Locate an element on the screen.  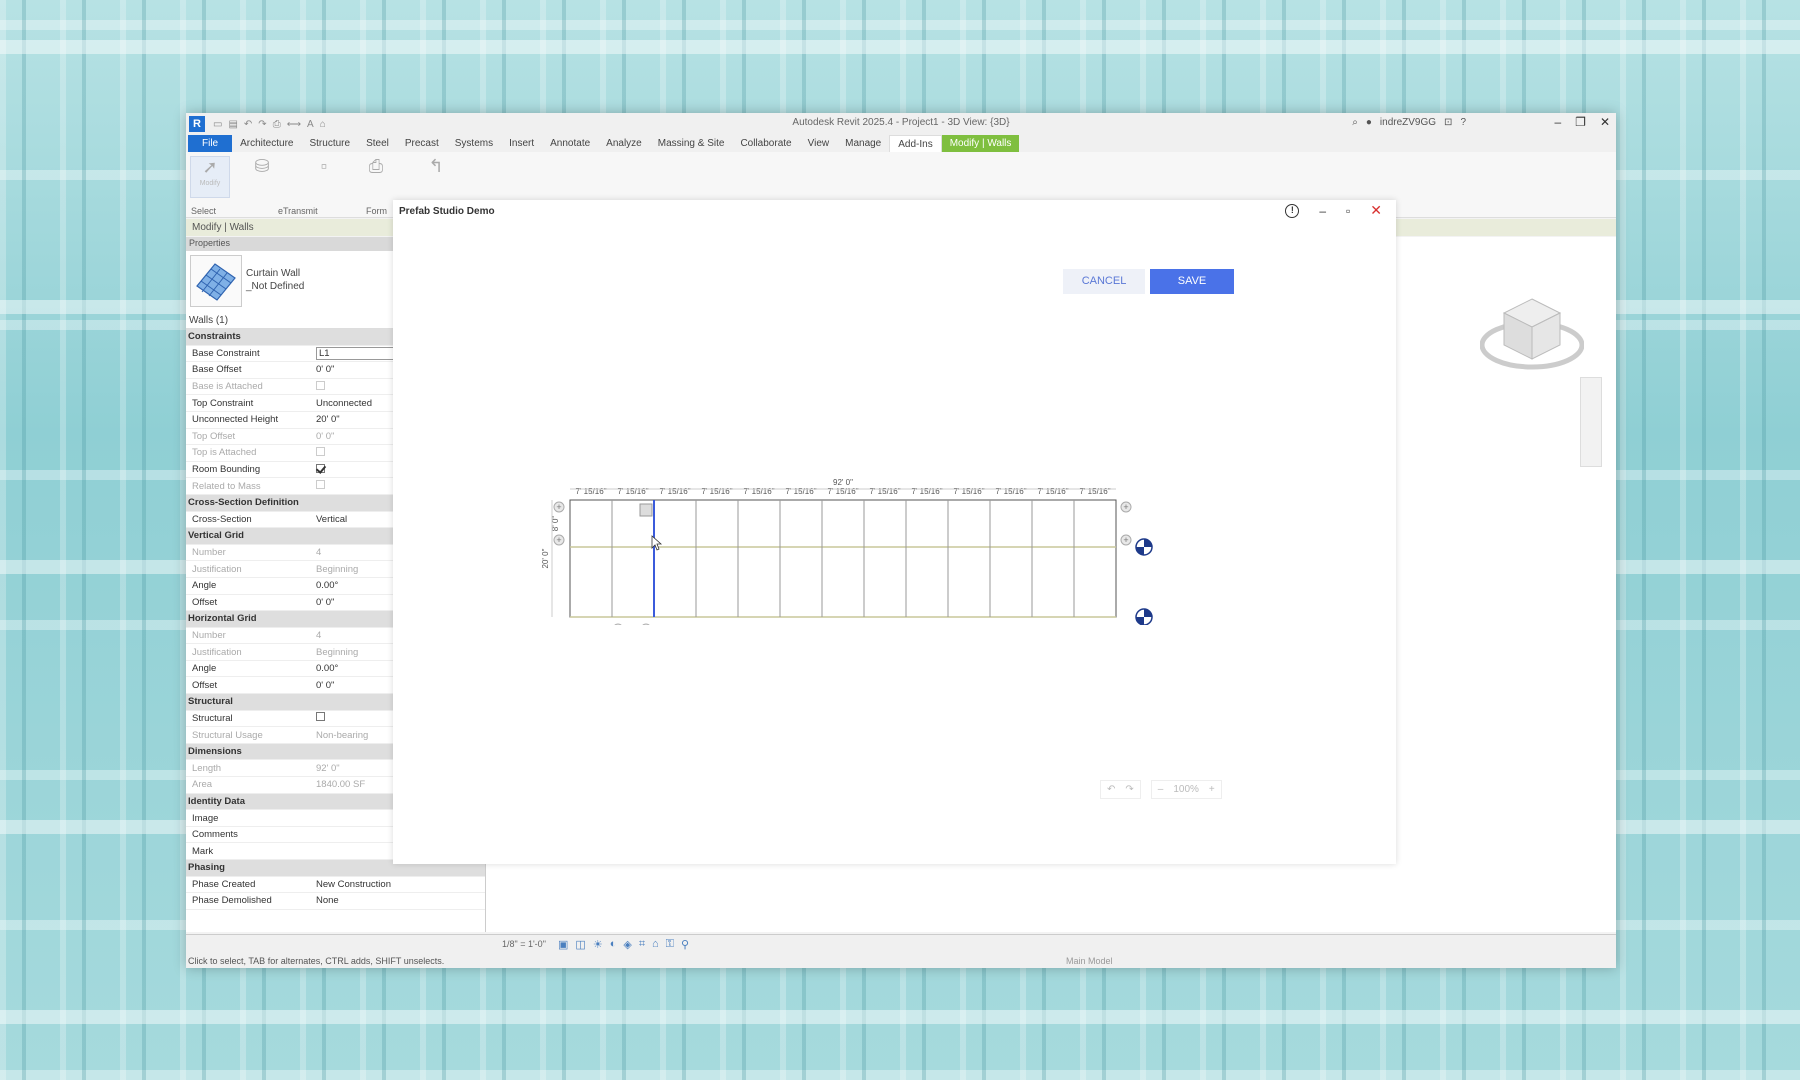
tab-insert: Insert is located at coordinates (521, 143).